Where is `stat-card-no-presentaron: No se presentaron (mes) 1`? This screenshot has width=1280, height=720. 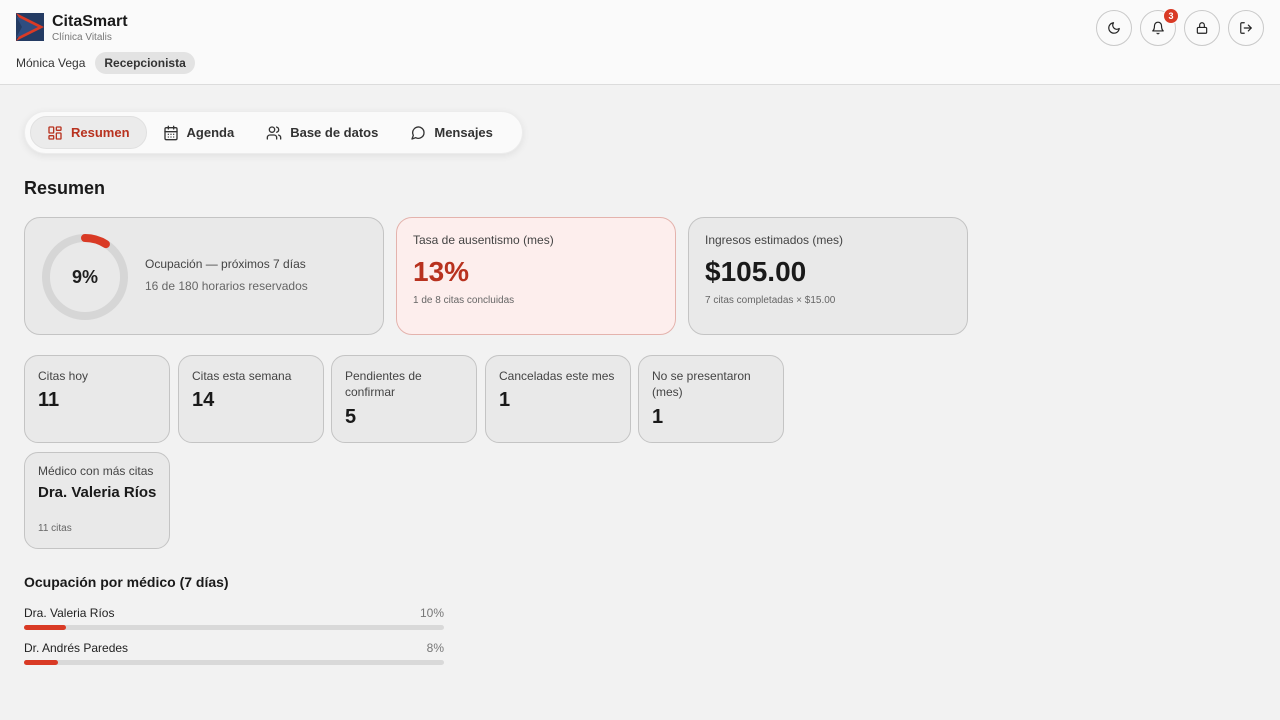
stat-card-no-presentaron: No se presentaron (mes) 1 is located at coordinates (711, 399).